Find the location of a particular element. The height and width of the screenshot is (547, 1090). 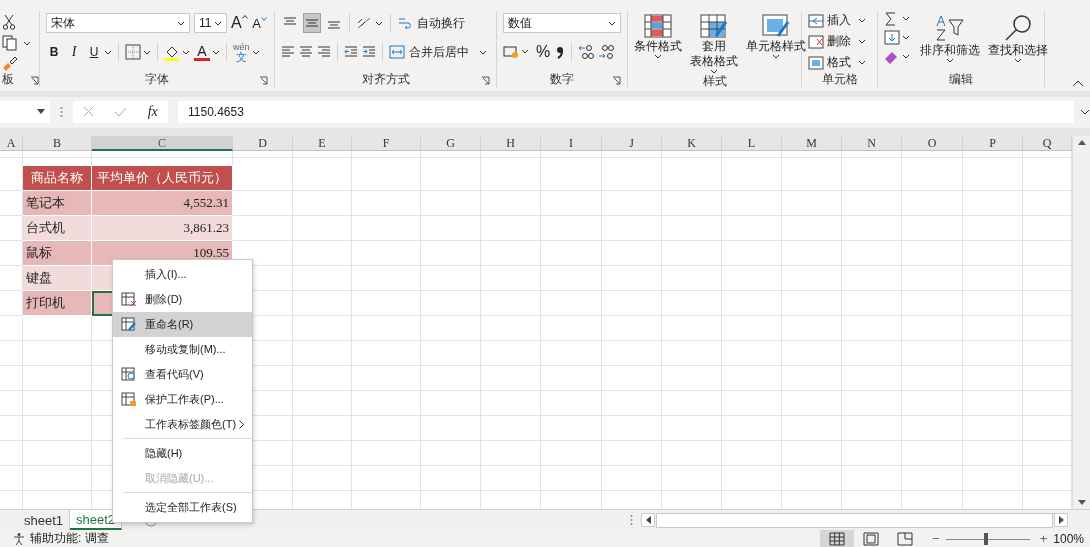

column-header: P is located at coordinates (993, 143).